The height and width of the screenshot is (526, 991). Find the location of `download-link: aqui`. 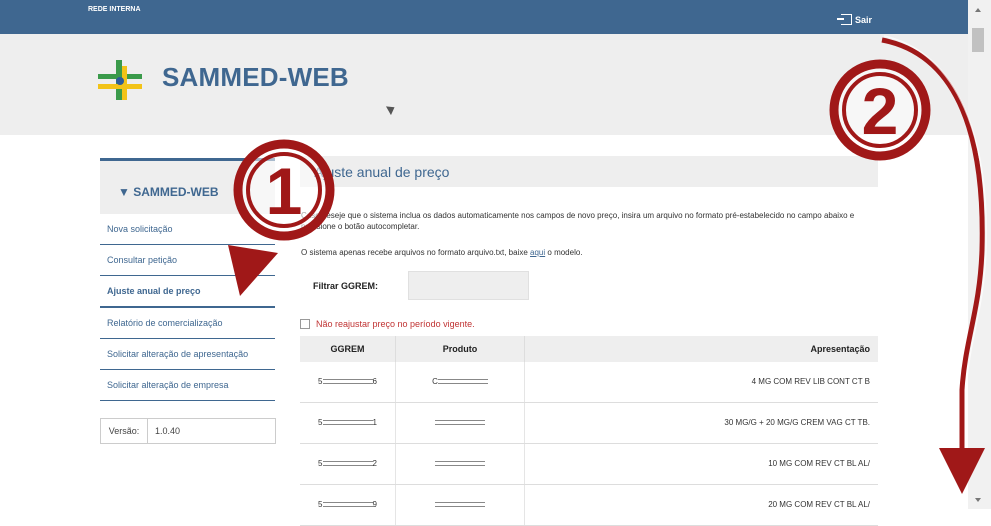

download-link: aqui is located at coordinates (537, 252).